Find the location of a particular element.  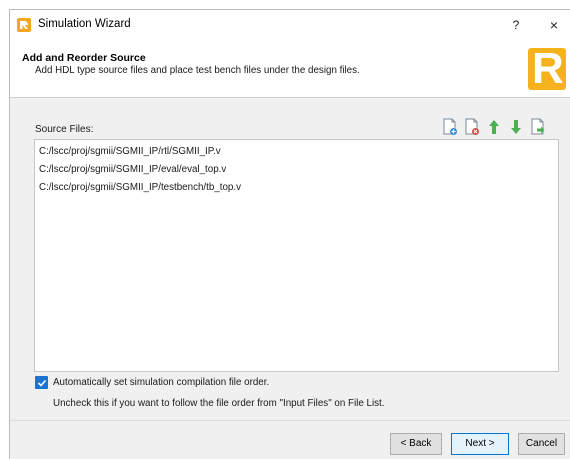

source-files-label: Source Files: is located at coordinates (64, 129).